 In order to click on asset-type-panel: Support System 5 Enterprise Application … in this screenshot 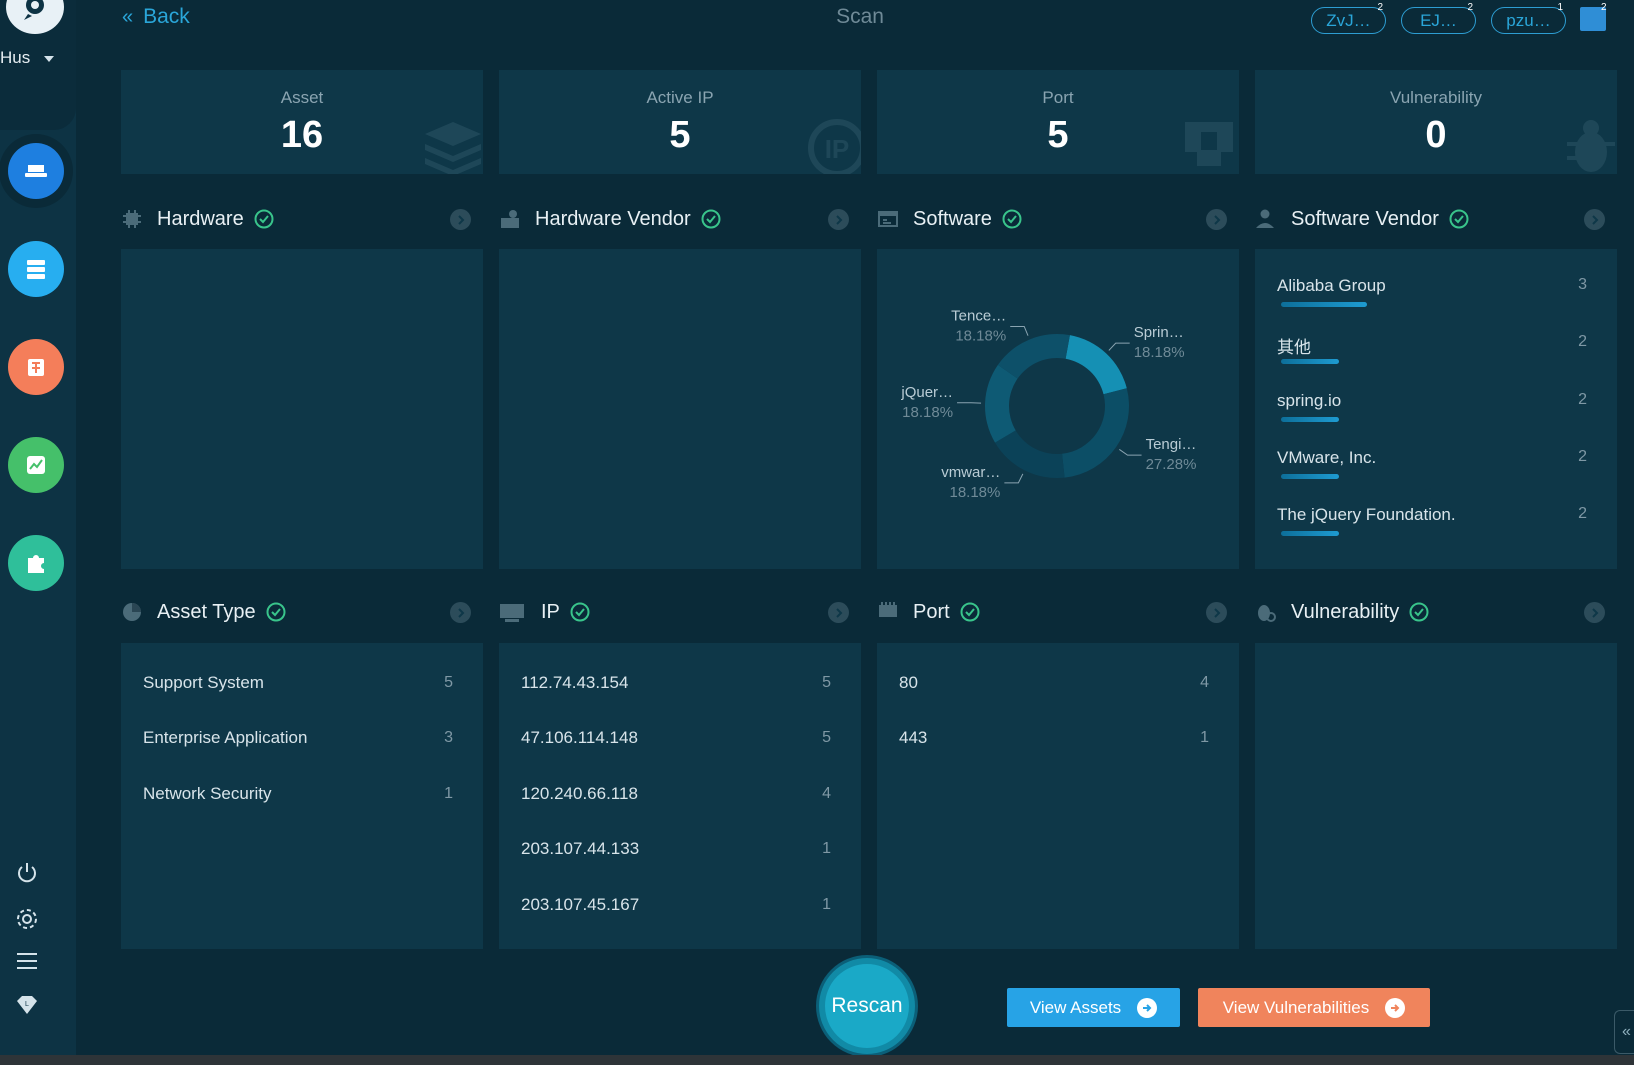, I will do `click(302, 796)`.